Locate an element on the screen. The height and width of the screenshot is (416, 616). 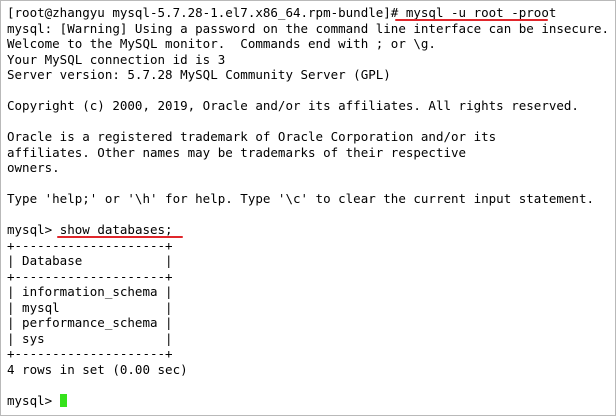
cursor-block is located at coordinates (63, 400).